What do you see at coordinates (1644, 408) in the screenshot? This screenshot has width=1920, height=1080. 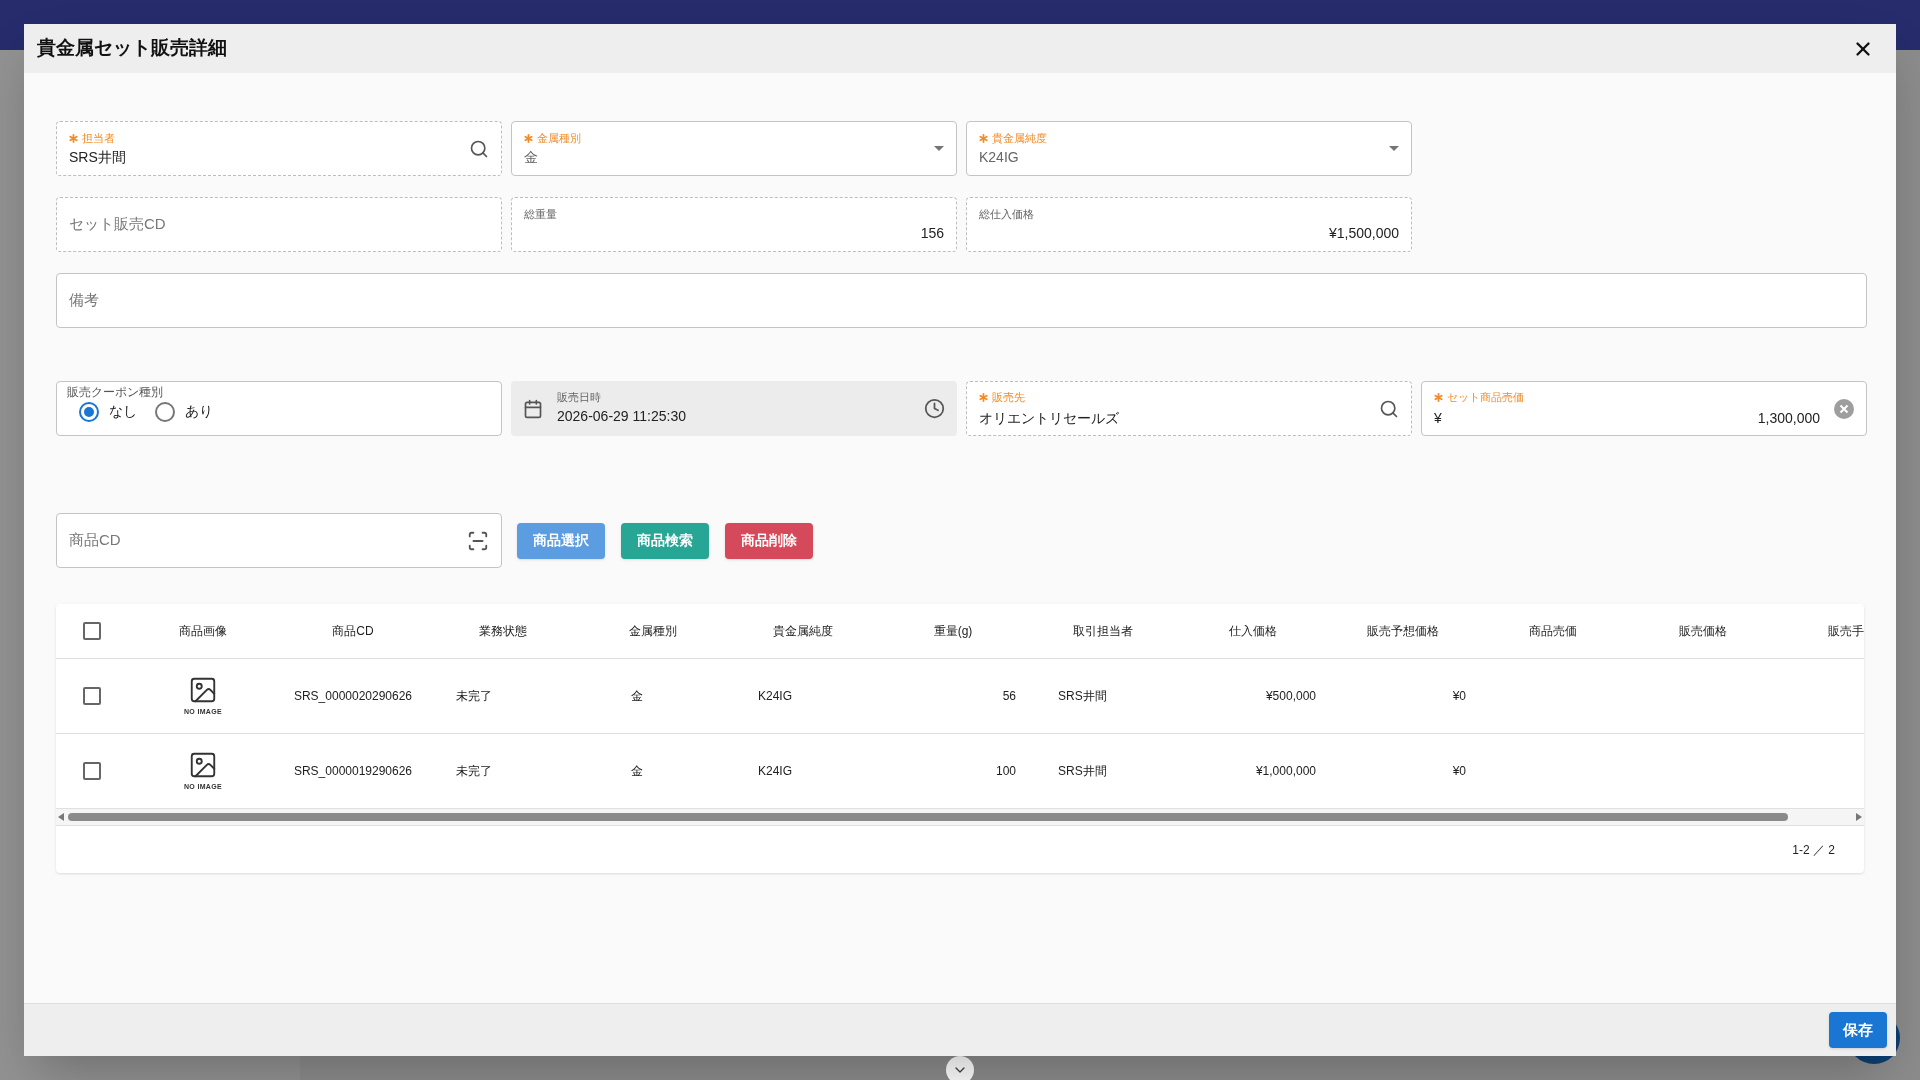 I see `price-field: セット商品売価 ¥ 1,300,000` at bounding box center [1644, 408].